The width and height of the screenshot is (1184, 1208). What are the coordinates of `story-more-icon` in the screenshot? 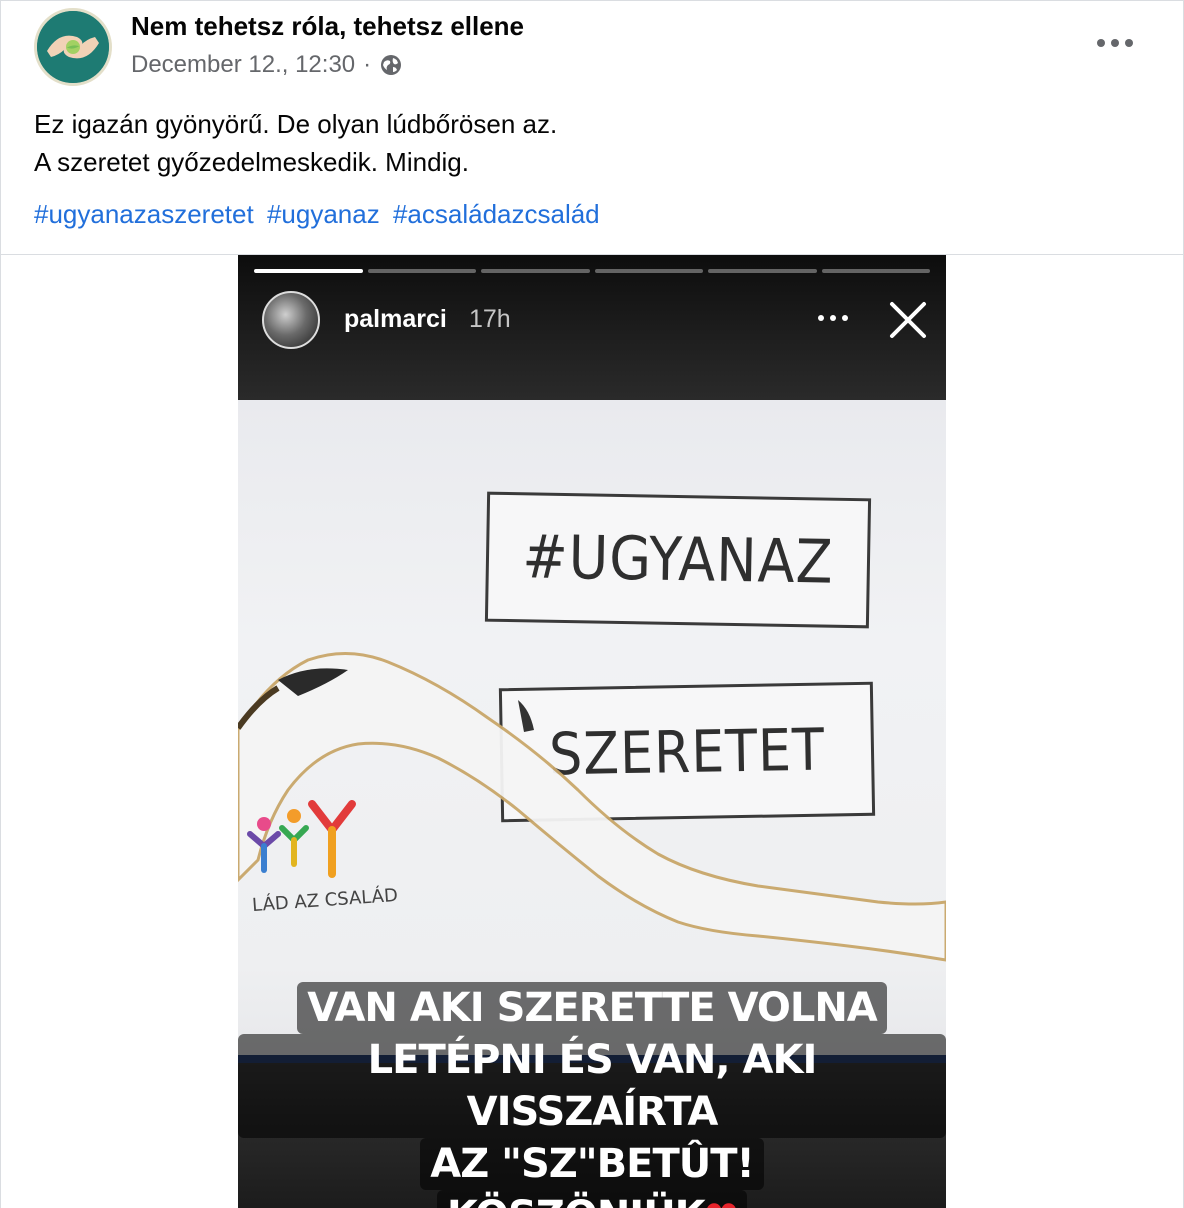 It's located at (833, 318).